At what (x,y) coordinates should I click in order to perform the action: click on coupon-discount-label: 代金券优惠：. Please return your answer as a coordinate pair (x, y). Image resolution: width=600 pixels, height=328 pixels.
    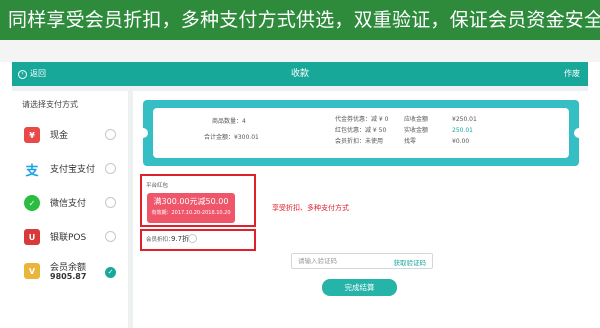
    Looking at the image, I should click on (353, 119).